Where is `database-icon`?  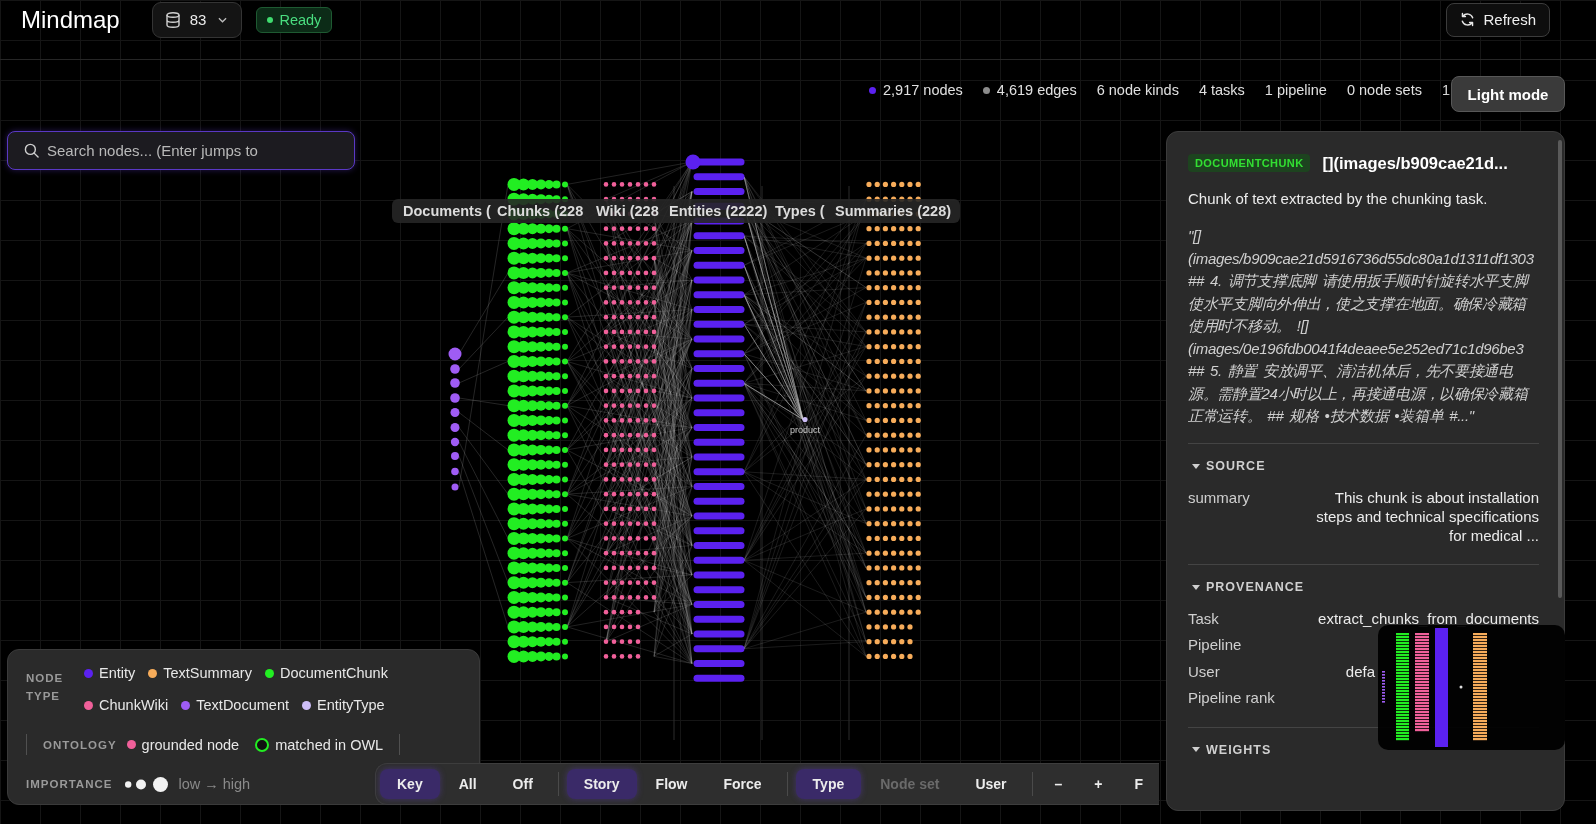
database-icon is located at coordinates (172, 19).